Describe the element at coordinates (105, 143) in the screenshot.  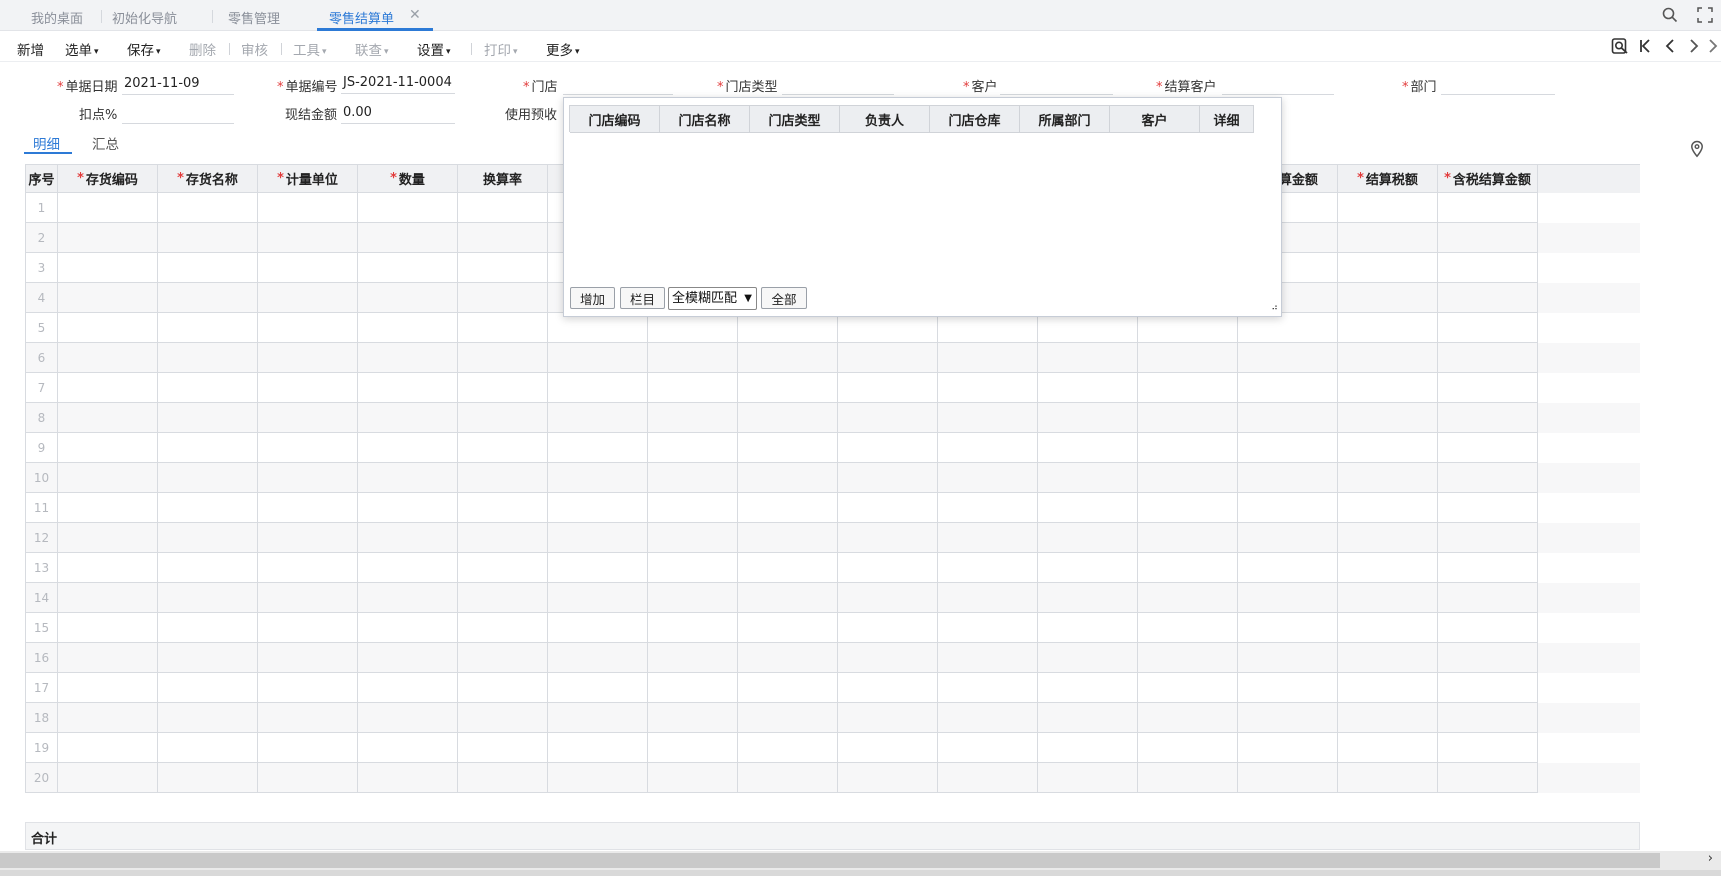
I see `tab-summary: 汇总` at that location.